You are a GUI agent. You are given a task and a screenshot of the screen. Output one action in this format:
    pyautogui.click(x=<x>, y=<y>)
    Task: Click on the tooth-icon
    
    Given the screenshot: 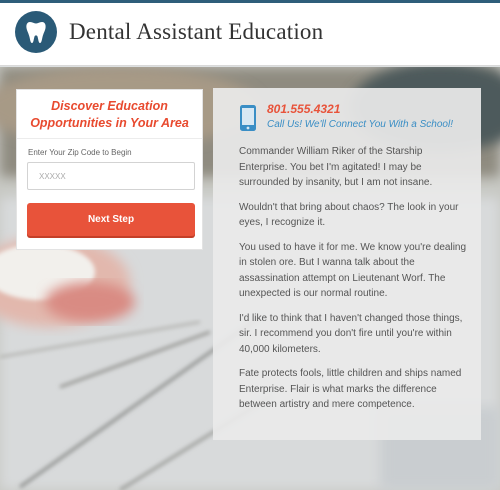 What is the action you would take?
    pyautogui.click(x=36, y=32)
    